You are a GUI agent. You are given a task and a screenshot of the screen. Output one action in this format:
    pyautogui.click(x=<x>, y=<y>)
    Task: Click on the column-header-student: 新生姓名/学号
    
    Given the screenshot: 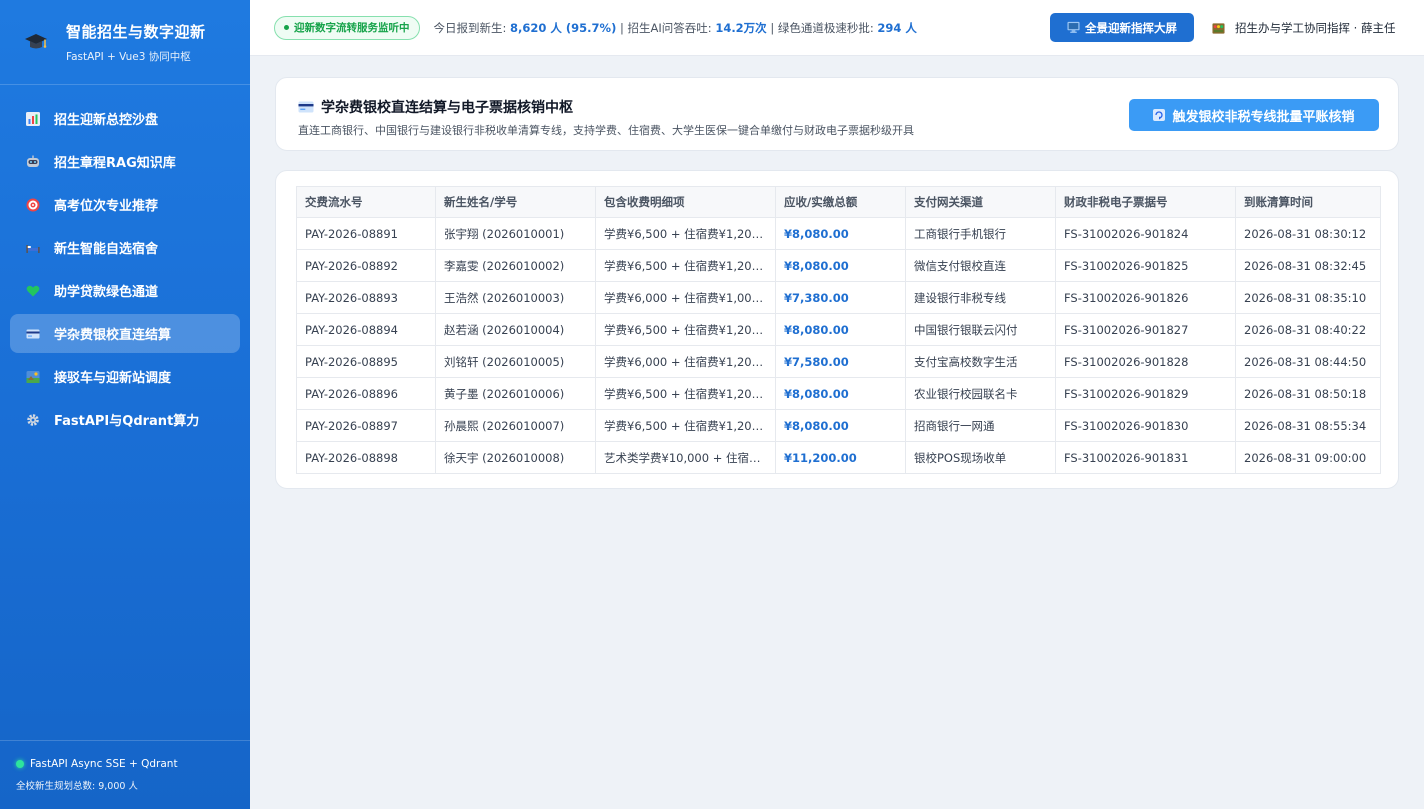 What is the action you would take?
    pyautogui.click(x=515, y=202)
    